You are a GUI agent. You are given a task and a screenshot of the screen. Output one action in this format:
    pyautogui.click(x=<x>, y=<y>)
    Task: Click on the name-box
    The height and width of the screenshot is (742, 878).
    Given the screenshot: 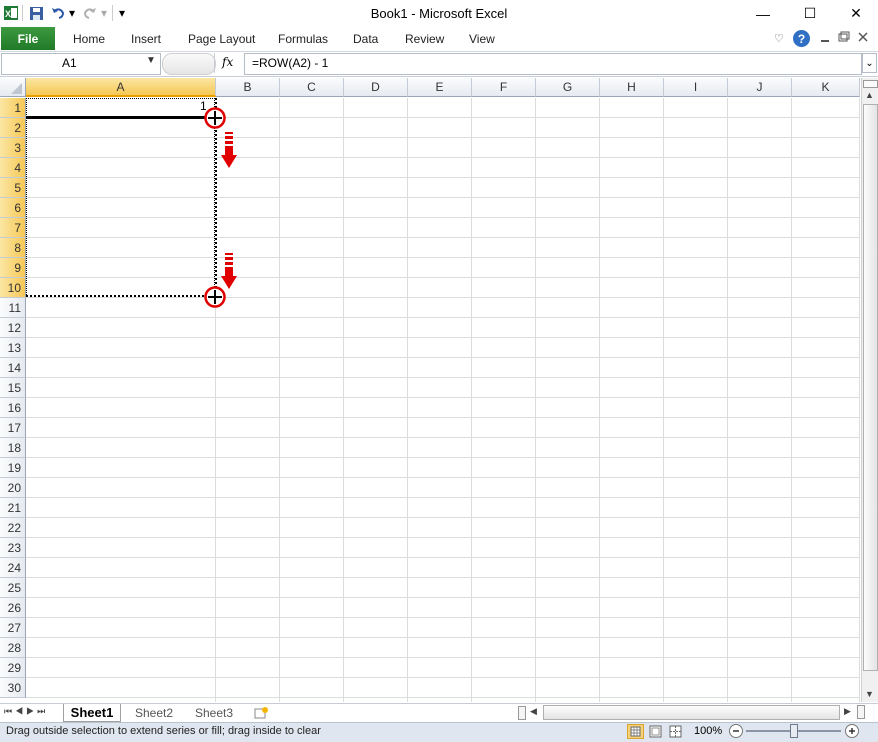 What is the action you would take?
    pyautogui.click(x=81, y=64)
    